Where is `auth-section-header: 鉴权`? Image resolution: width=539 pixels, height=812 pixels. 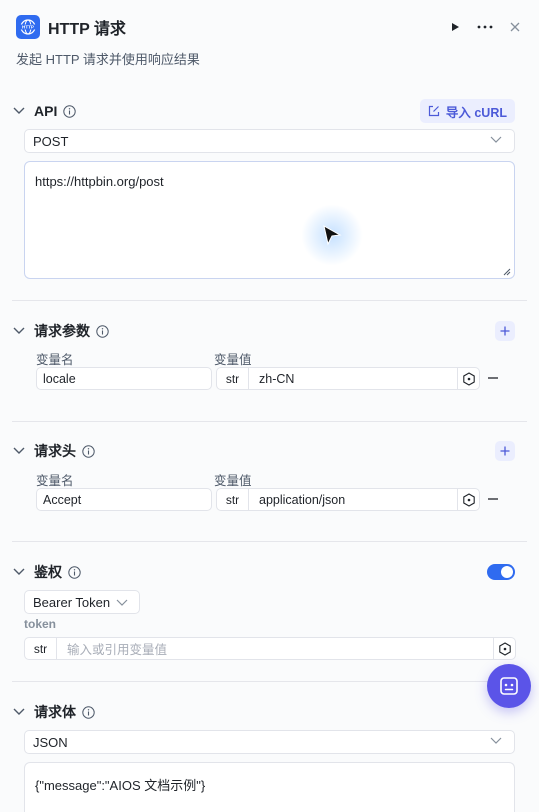
auth-section-header: 鉴权 is located at coordinates (46, 572).